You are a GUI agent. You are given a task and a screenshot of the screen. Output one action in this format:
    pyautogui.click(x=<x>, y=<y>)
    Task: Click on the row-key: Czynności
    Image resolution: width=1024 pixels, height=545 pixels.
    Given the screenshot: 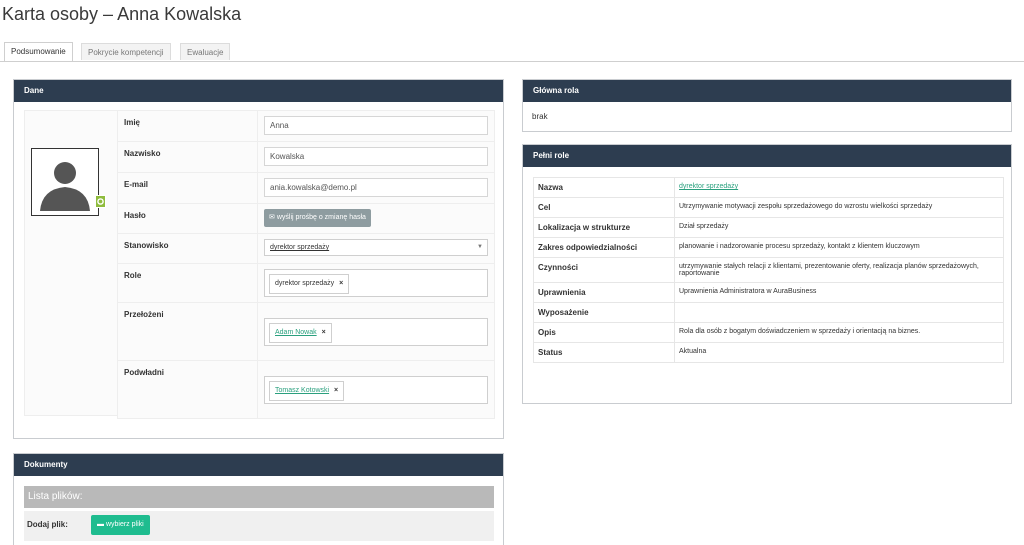 What is the action you would take?
    pyautogui.click(x=604, y=270)
    